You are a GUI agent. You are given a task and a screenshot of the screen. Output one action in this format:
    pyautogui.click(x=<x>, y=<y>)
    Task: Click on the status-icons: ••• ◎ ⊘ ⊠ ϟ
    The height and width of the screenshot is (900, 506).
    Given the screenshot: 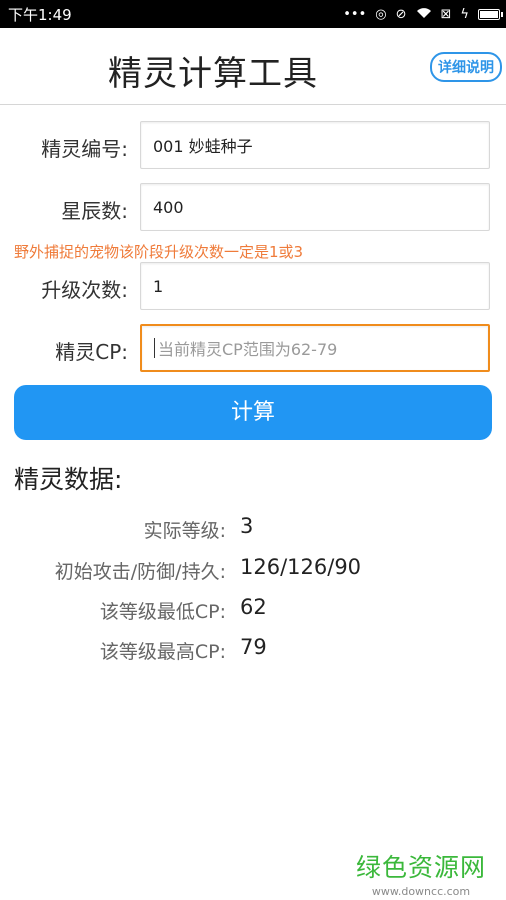 What is the action you would take?
    pyautogui.click(x=423, y=14)
    